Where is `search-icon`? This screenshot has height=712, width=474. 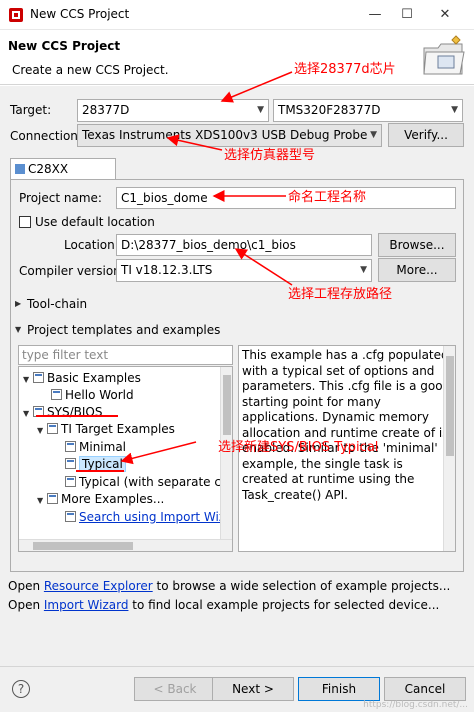 search-icon is located at coordinates (70, 516).